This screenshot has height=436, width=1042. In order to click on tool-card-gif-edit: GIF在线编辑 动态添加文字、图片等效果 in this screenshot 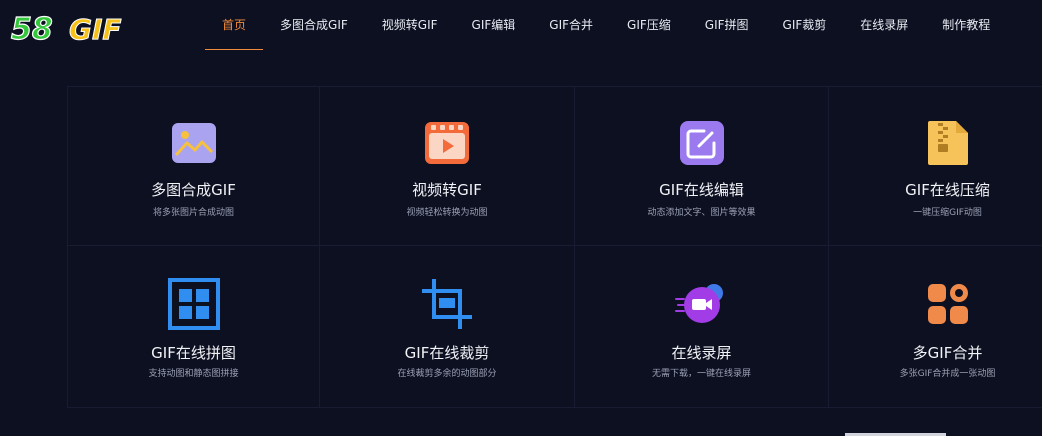, I will do `click(702, 166)`.